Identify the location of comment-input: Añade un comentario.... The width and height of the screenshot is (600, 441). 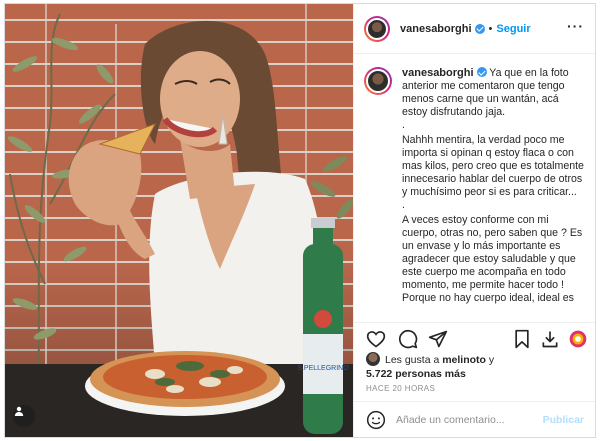
(469, 420).